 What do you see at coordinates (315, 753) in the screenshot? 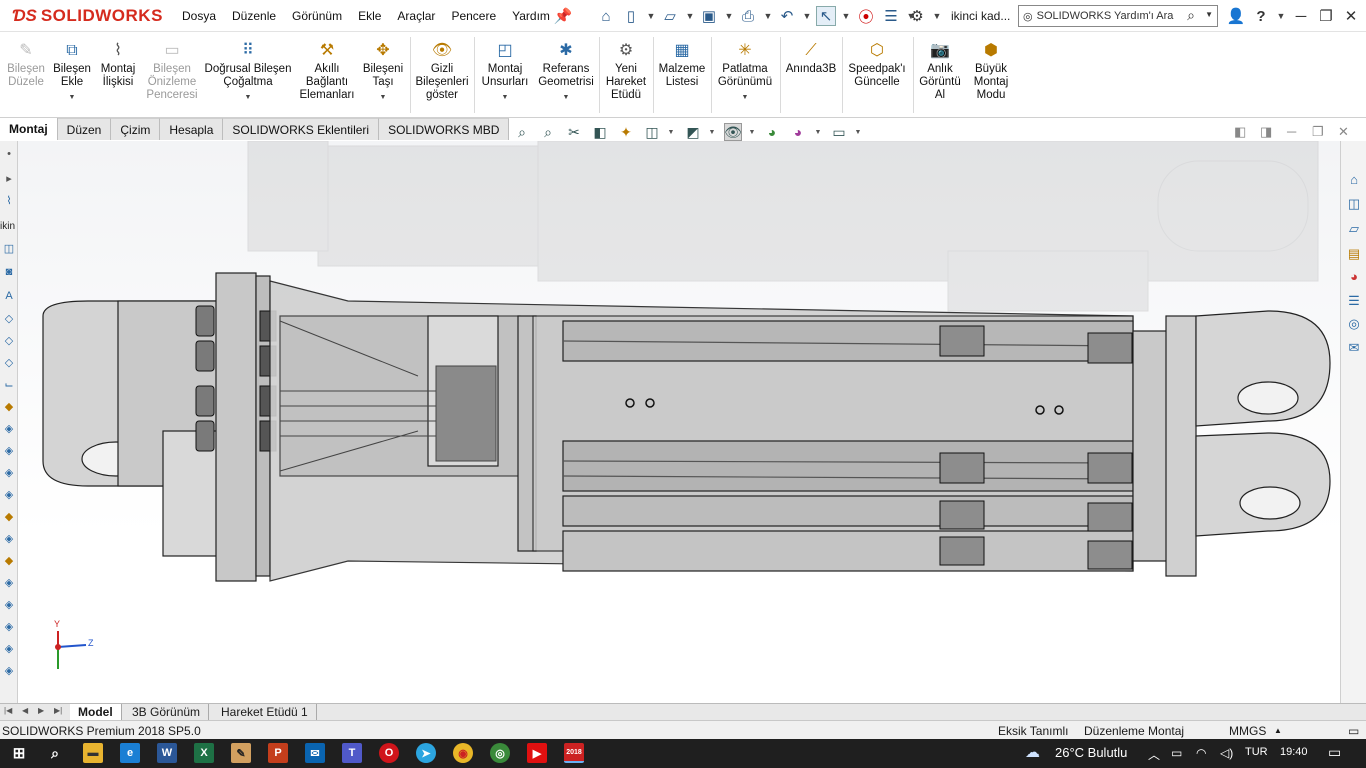
I see `mail-icon: ✉` at bounding box center [315, 753].